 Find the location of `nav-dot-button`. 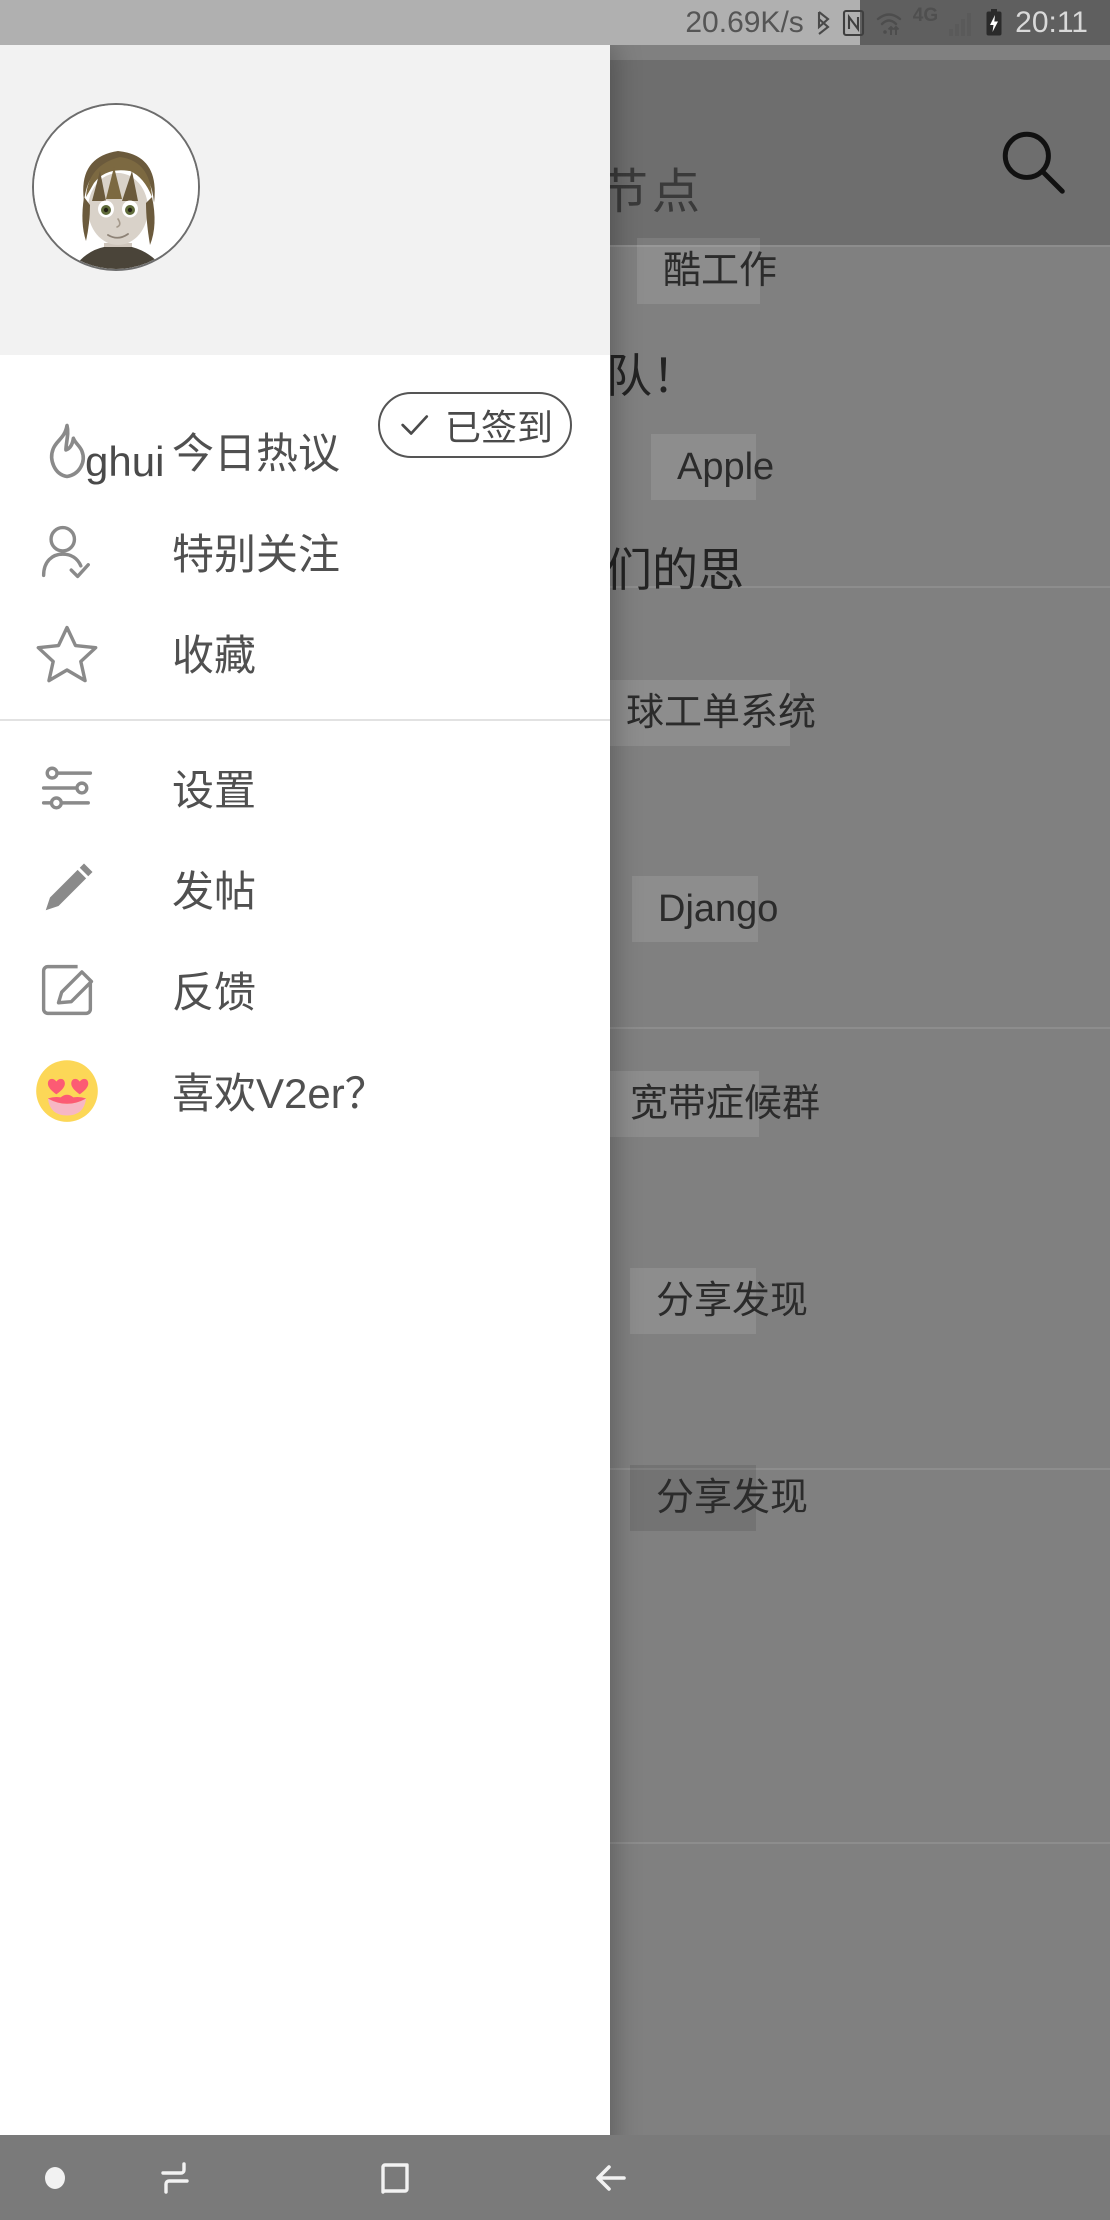

nav-dot-button is located at coordinates (55, 2177).